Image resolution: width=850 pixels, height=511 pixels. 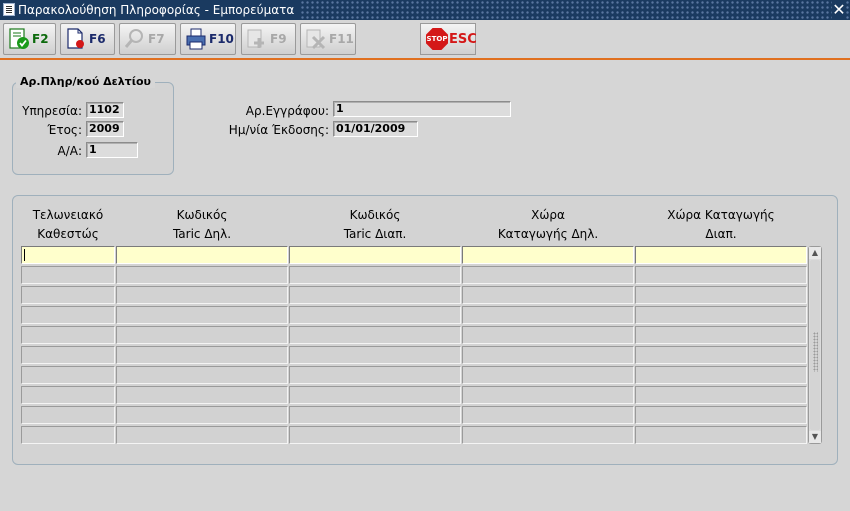 What do you see at coordinates (463, 39) in the screenshot?
I see `stop-esc-label: ESC` at bounding box center [463, 39].